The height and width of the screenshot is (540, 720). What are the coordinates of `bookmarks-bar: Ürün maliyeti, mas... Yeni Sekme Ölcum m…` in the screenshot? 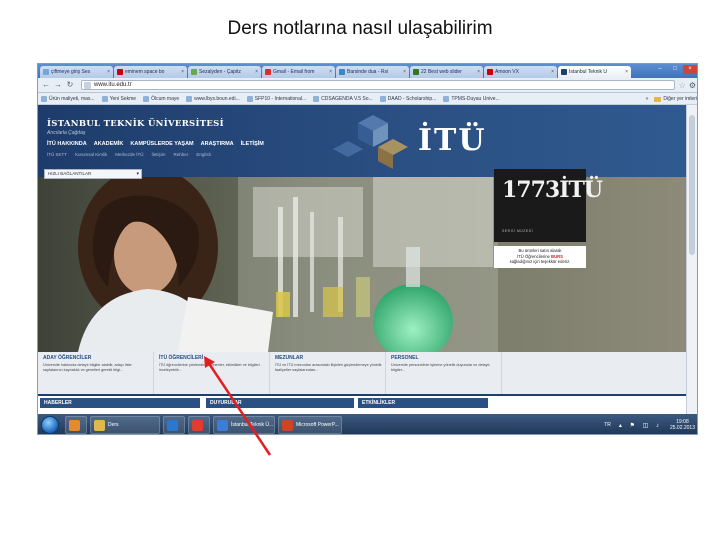 It's located at (367, 99).